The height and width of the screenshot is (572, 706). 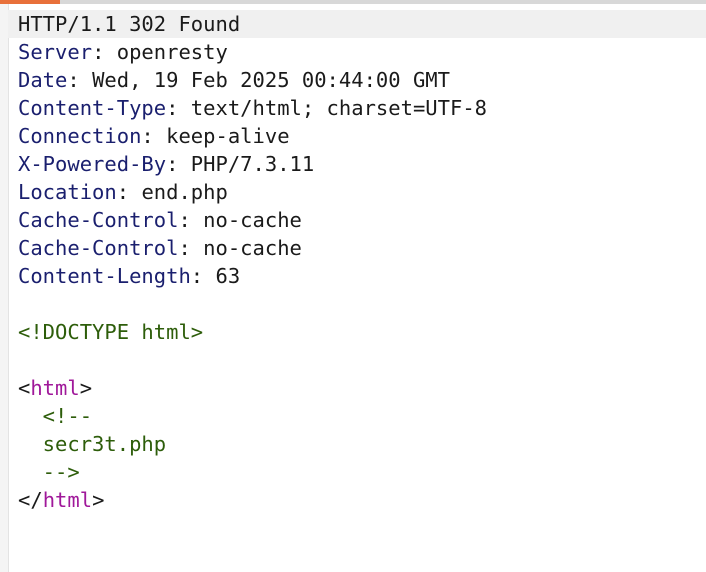 What do you see at coordinates (104, 276) in the screenshot?
I see `header-key: Content-Length` at bounding box center [104, 276].